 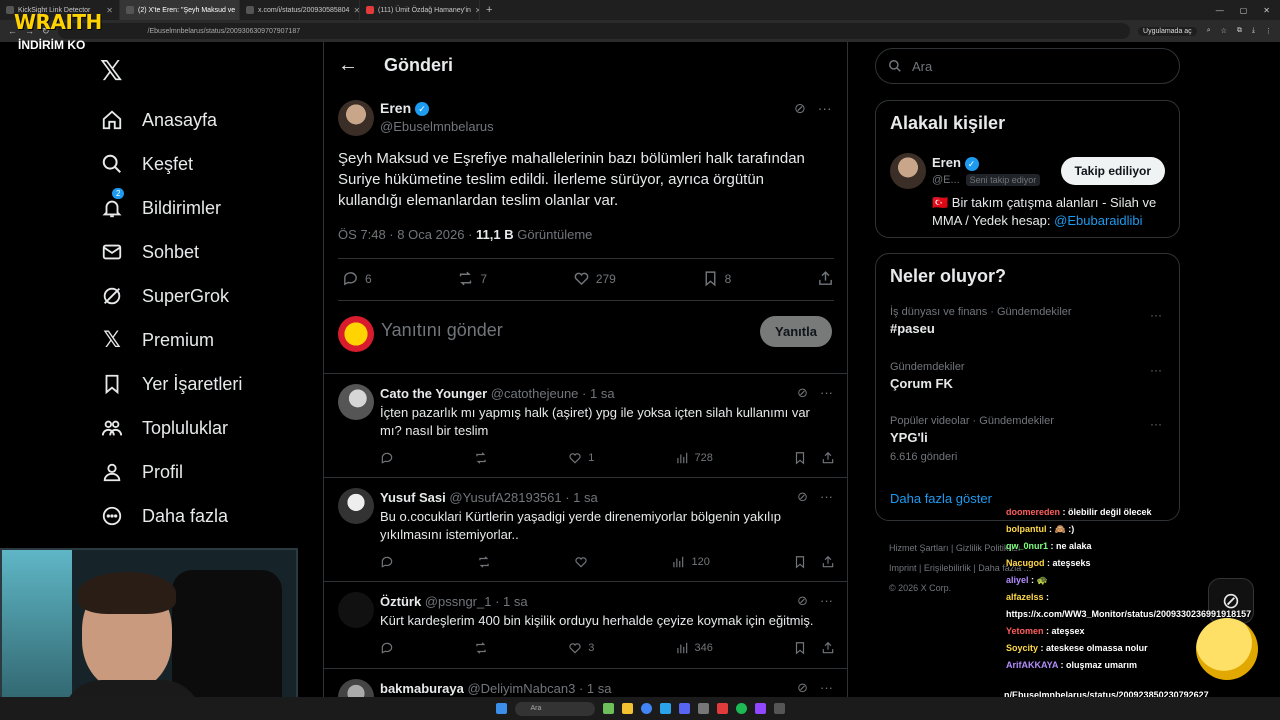 What do you see at coordinates (947, 568) in the screenshot?
I see `footer-link: Erişilebilirlik` at bounding box center [947, 568].